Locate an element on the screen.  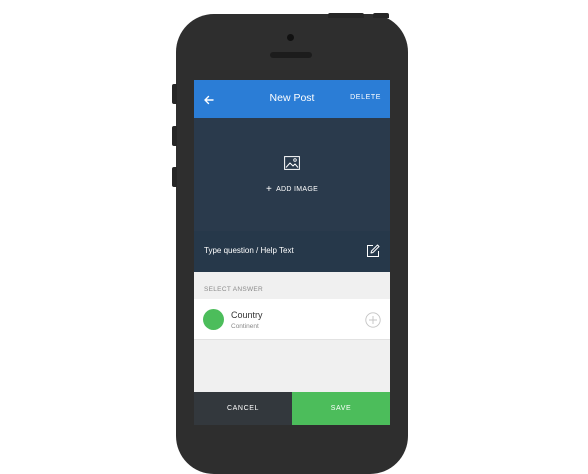
image-upload-area: + ADD IMAGE is located at coordinates (292, 174).